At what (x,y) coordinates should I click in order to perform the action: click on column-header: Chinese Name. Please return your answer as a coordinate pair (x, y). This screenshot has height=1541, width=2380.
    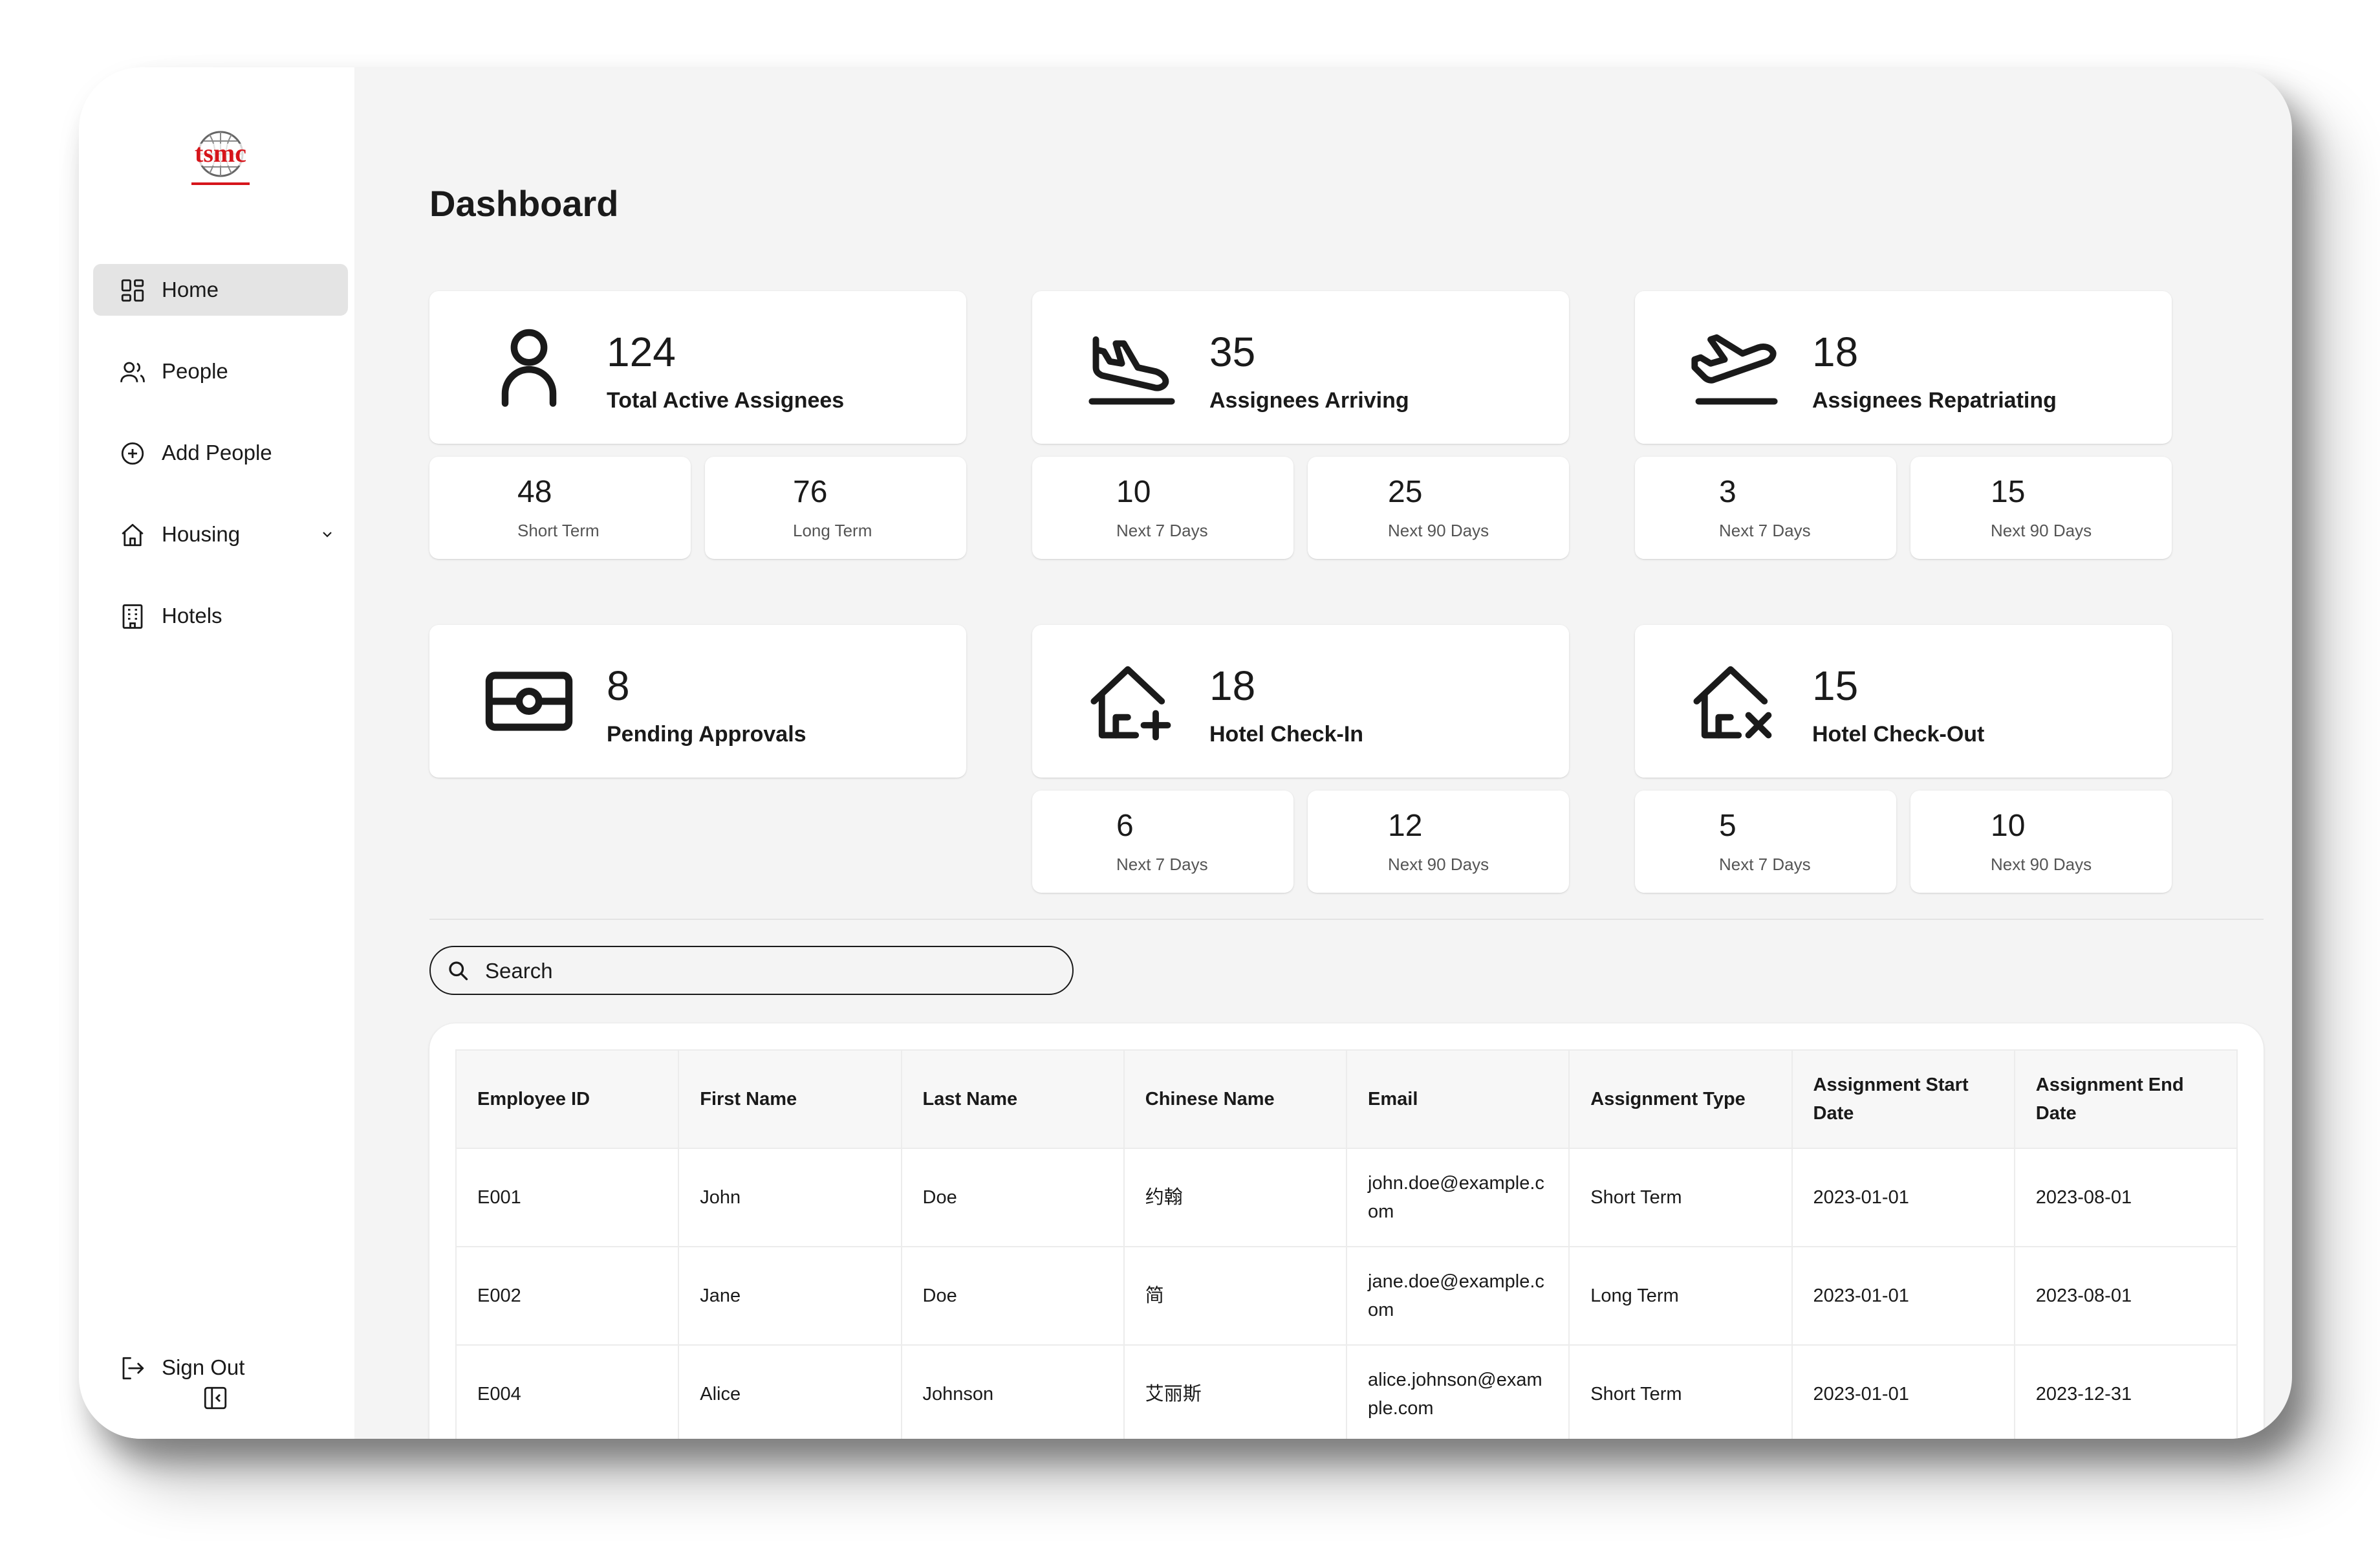
    Looking at the image, I should click on (1235, 1099).